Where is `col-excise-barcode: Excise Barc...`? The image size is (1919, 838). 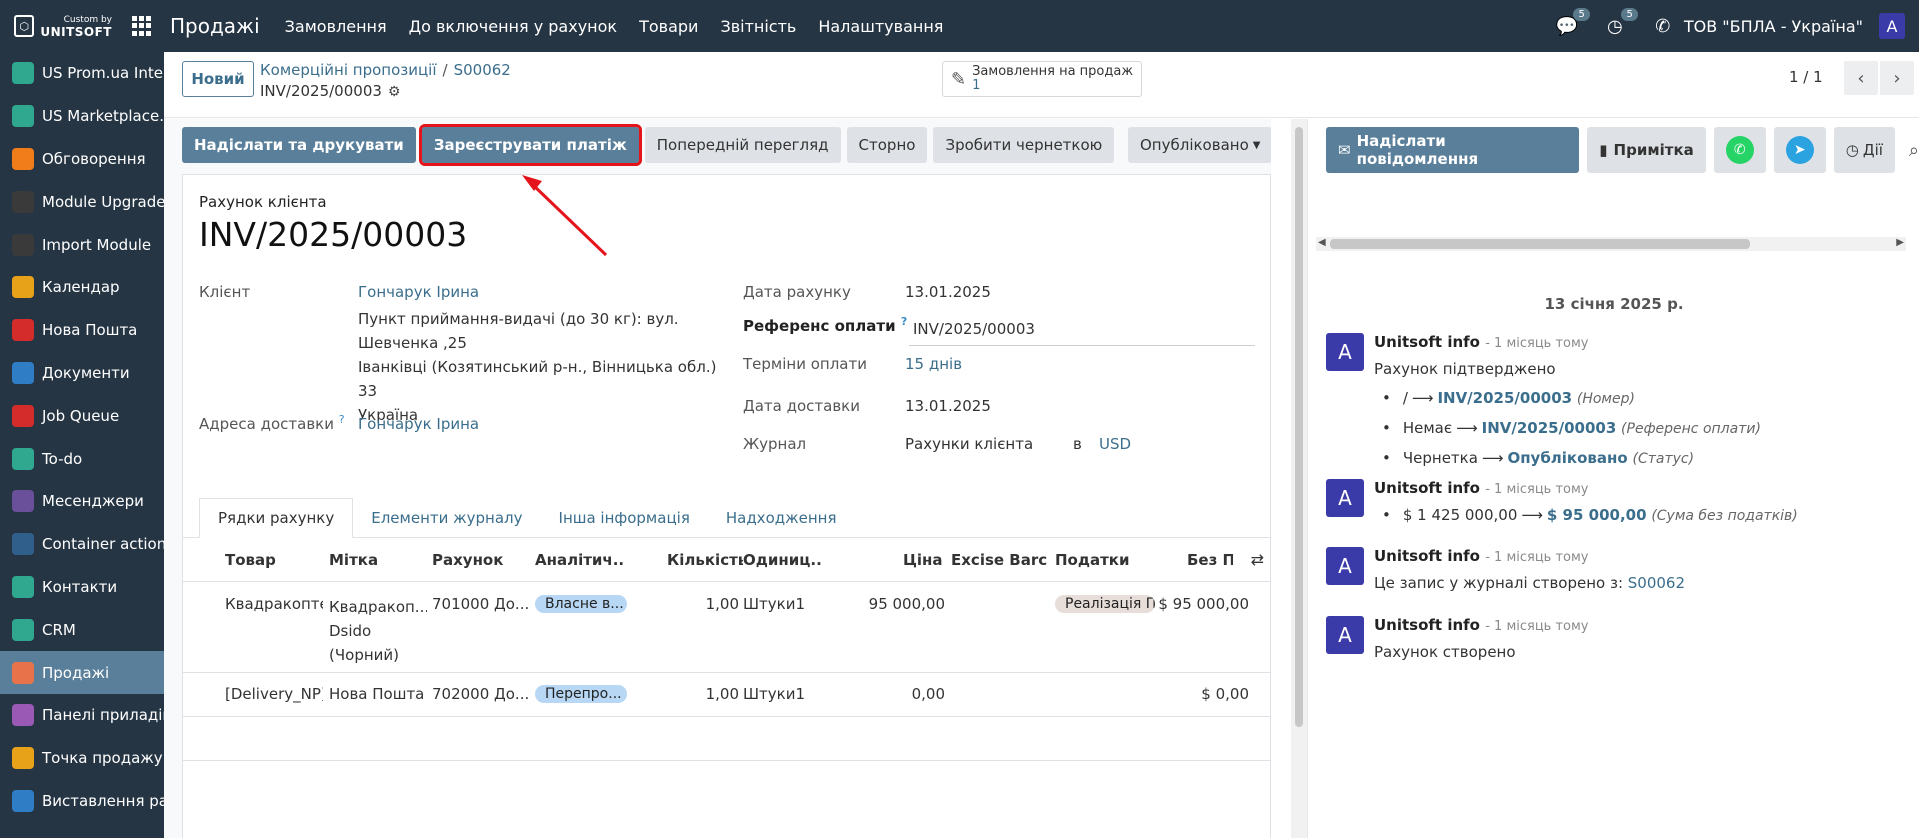
col-excise-barcode: Excise Barc... is located at coordinates (999, 560).